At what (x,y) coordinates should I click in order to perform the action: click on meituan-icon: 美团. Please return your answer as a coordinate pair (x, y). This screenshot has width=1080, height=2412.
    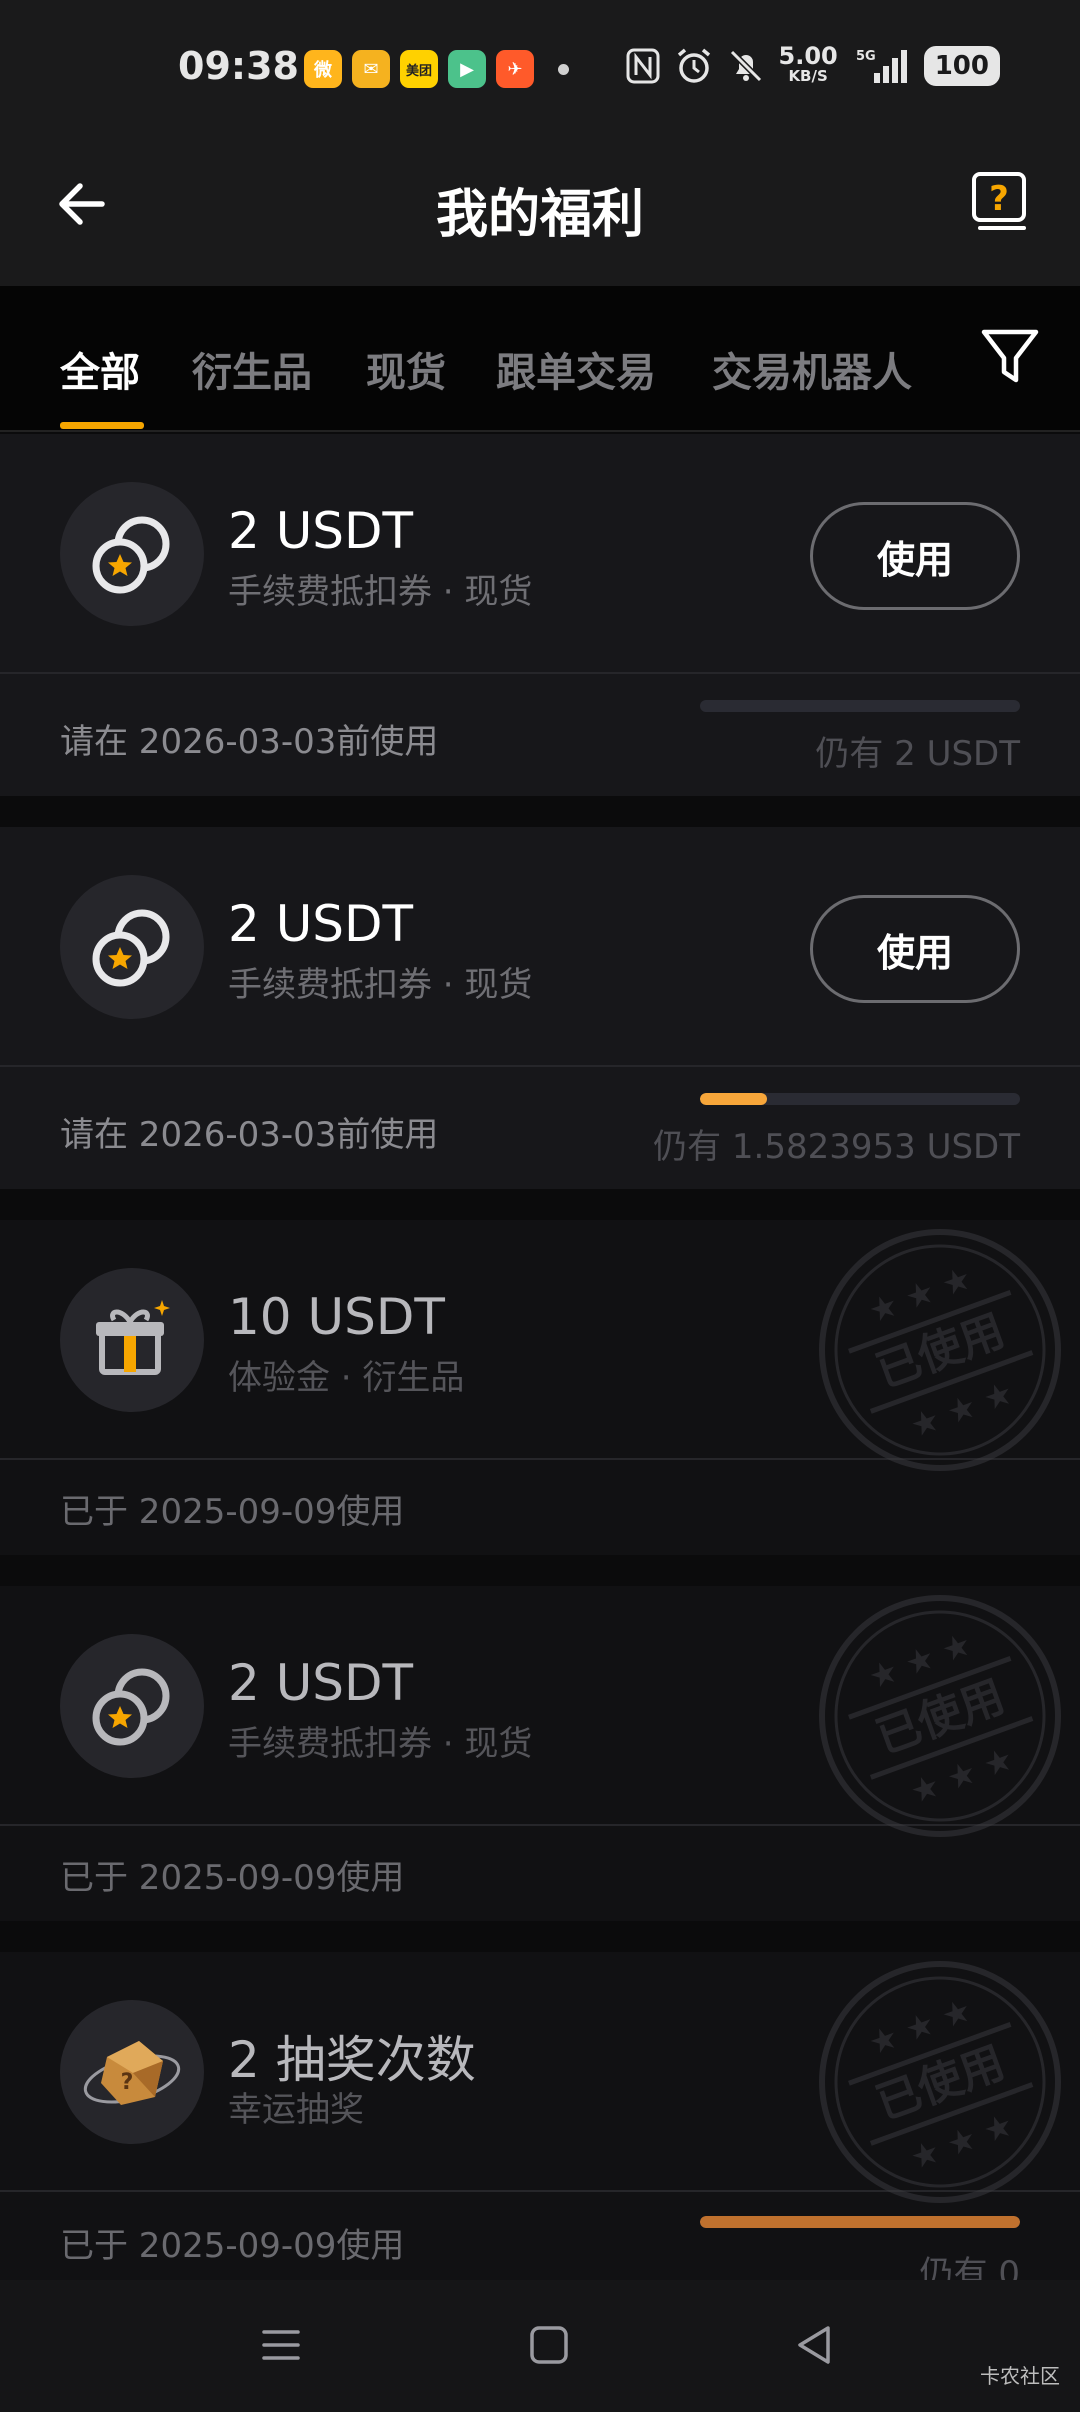
    Looking at the image, I should click on (419, 69).